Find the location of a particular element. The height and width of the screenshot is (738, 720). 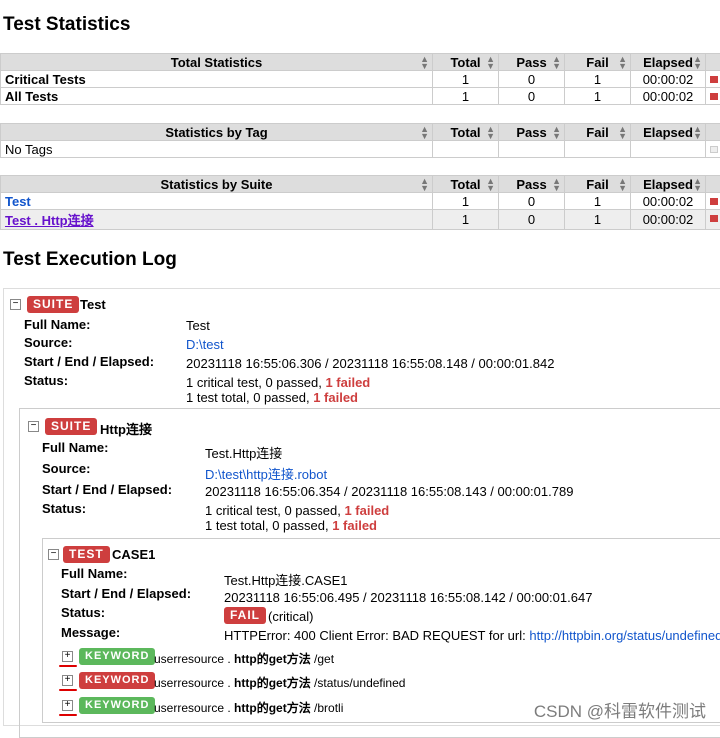

table-row: All Tests 1 0 1 00:00:02 is located at coordinates (360, 96).